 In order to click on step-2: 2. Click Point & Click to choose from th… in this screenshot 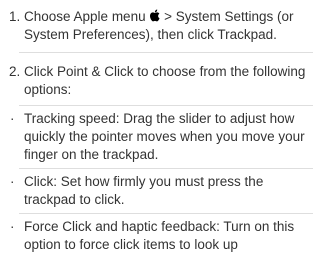, I will do `click(156, 81)`.